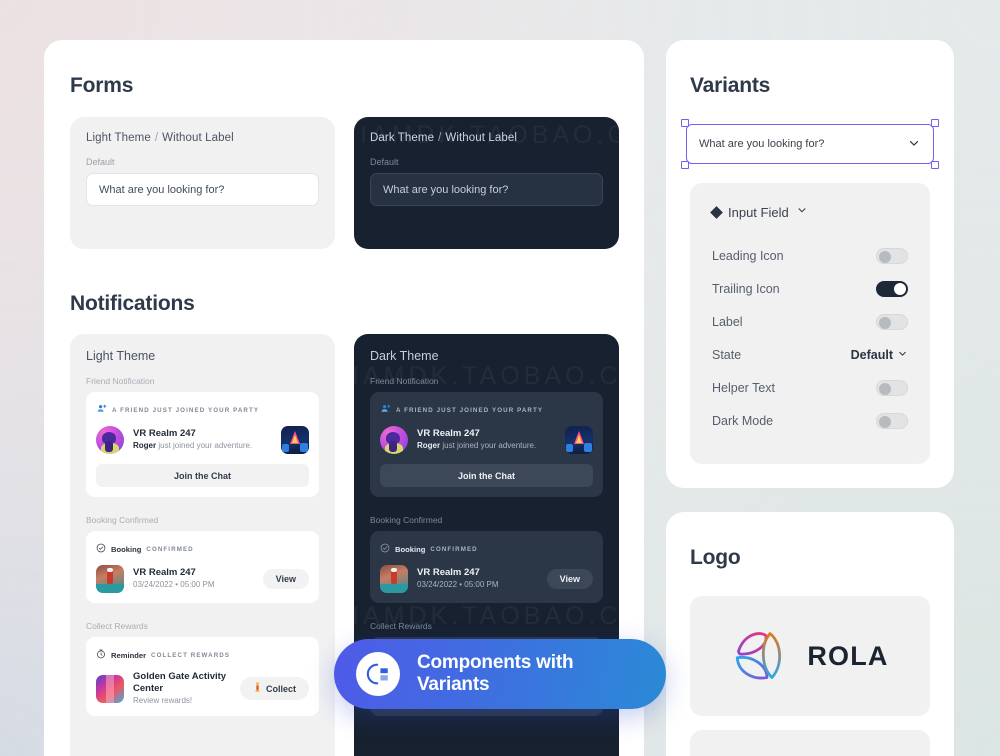 The height and width of the screenshot is (756, 1000). What do you see at coordinates (117, 626) in the screenshot?
I see `group-label-rewards-light: Collect Rewards` at bounding box center [117, 626].